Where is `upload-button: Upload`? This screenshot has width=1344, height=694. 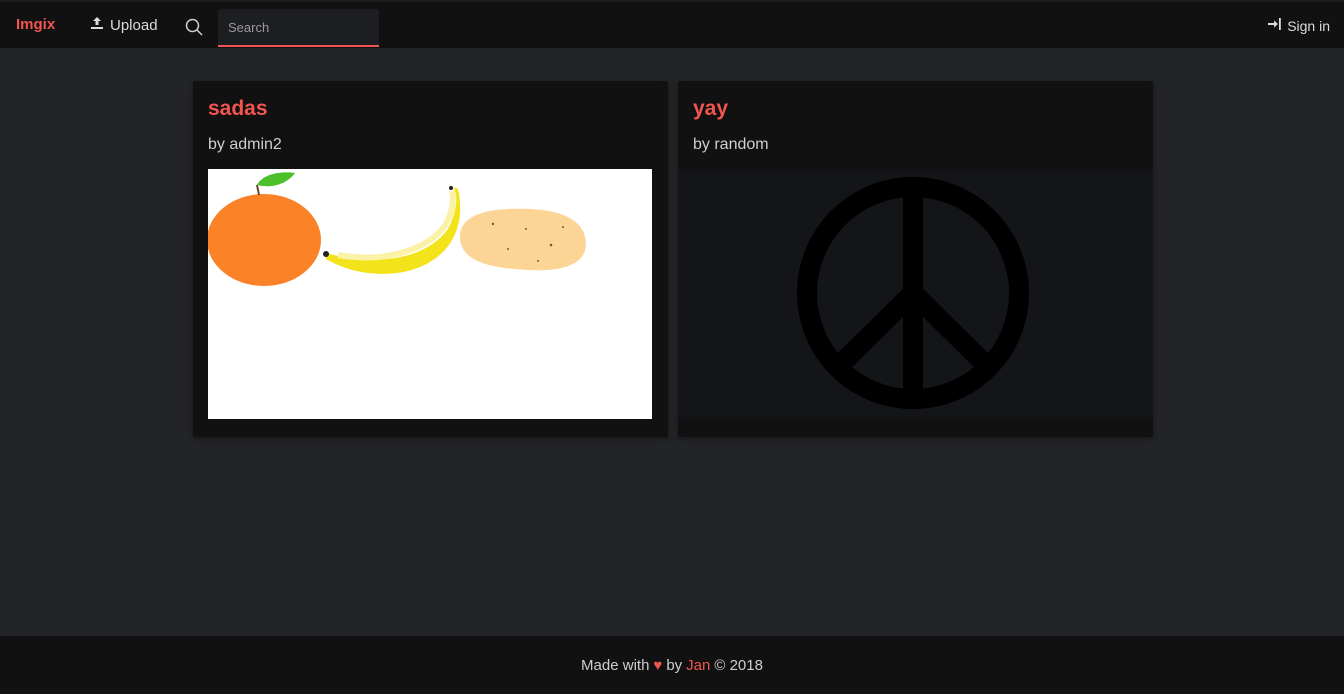 upload-button: Upload is located at coordinates (124, 25).